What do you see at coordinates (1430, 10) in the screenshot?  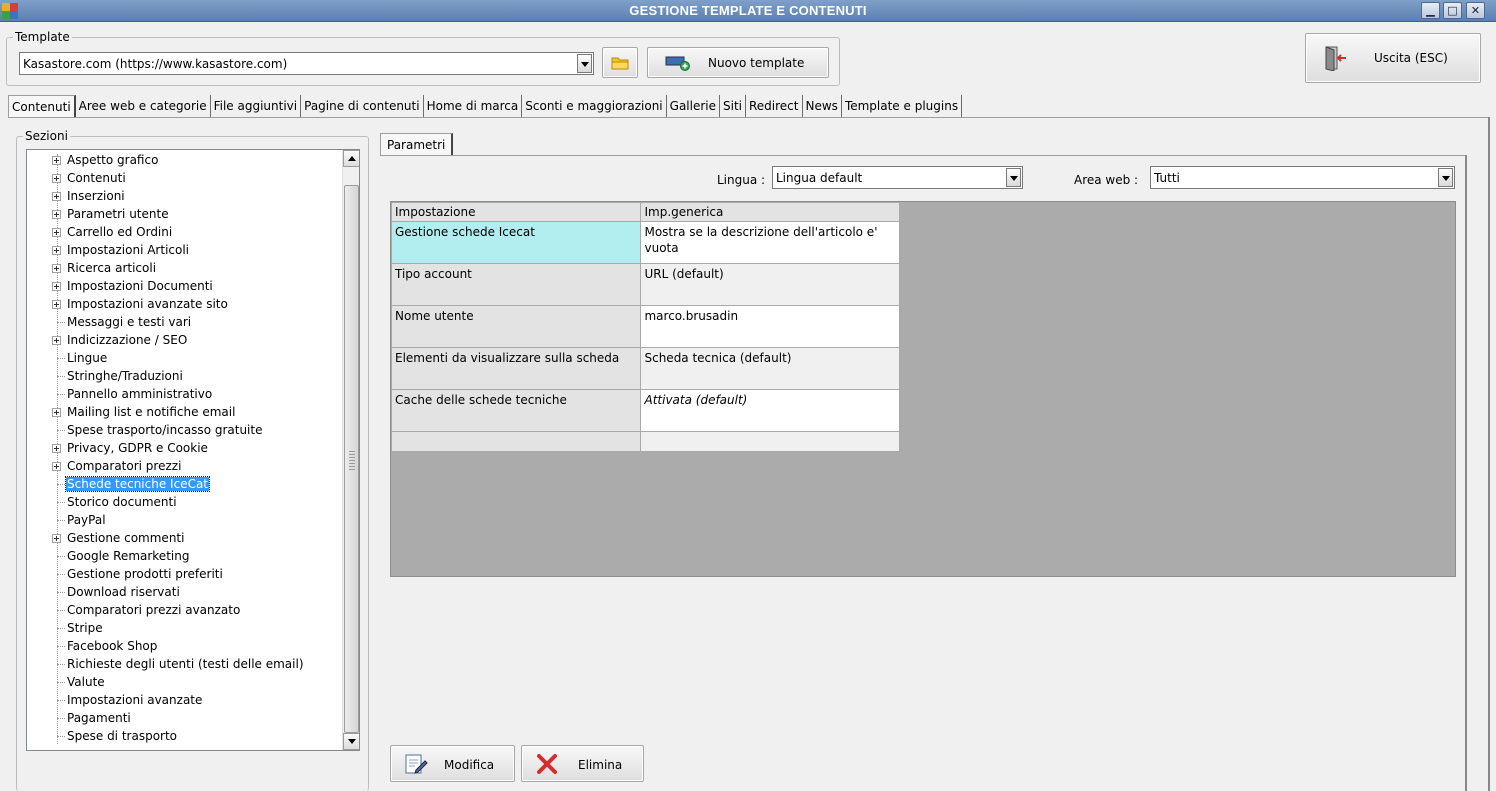 I see `minimize-button: ▁` at bounding box center [1430, 10].